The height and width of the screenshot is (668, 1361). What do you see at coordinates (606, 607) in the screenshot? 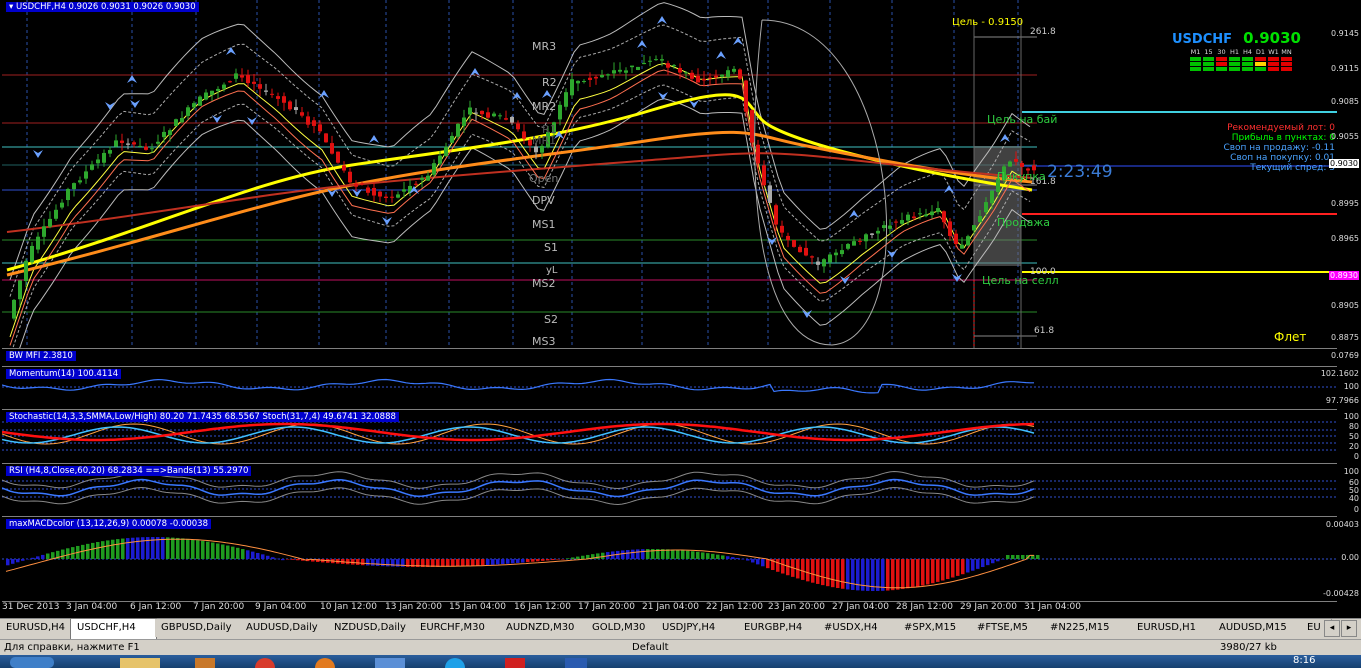
I see `time-axis-label: 17 Jan 20:00` at bounding box center [606, 607].